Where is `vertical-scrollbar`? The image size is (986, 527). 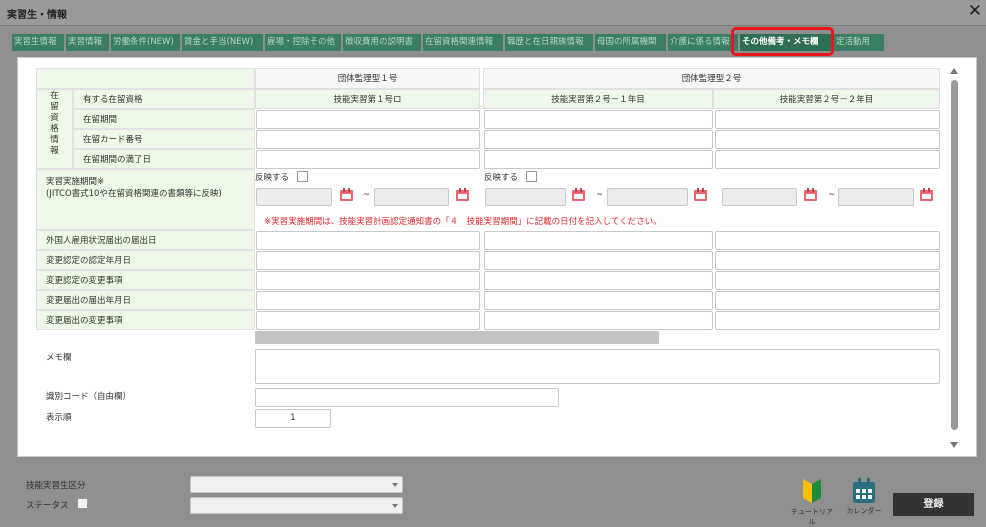
vertical-scrollbar is located at coordinates (954, 257).